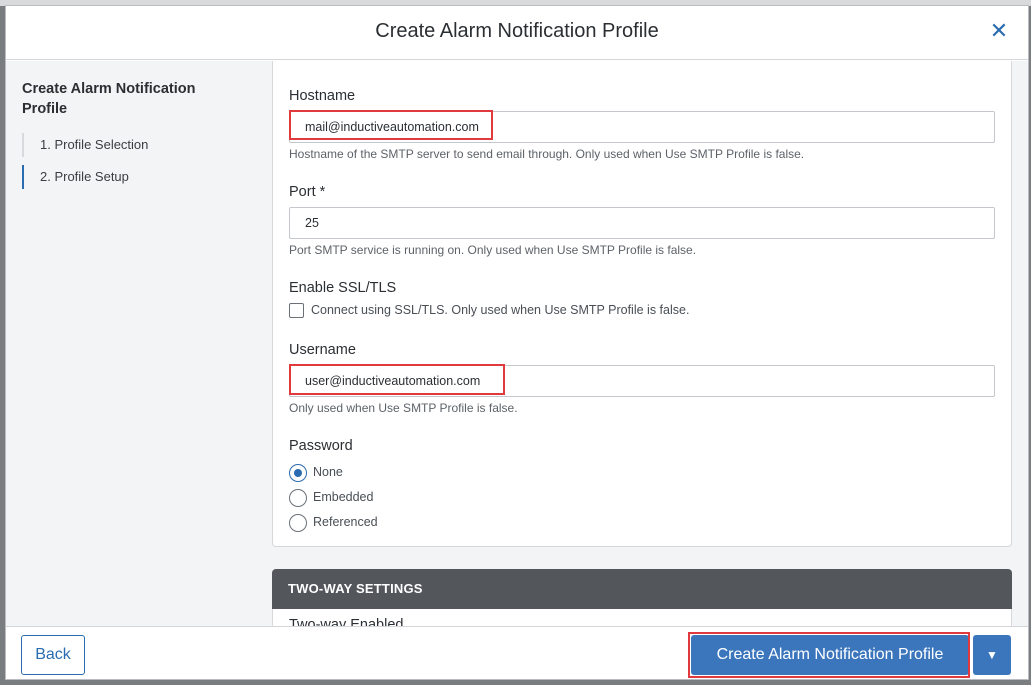  What do you see at coordinates (642, 617) in the screenshot?
I see `two-way-settings-body: Two-way Enabled` at bounding box center [642, 617].